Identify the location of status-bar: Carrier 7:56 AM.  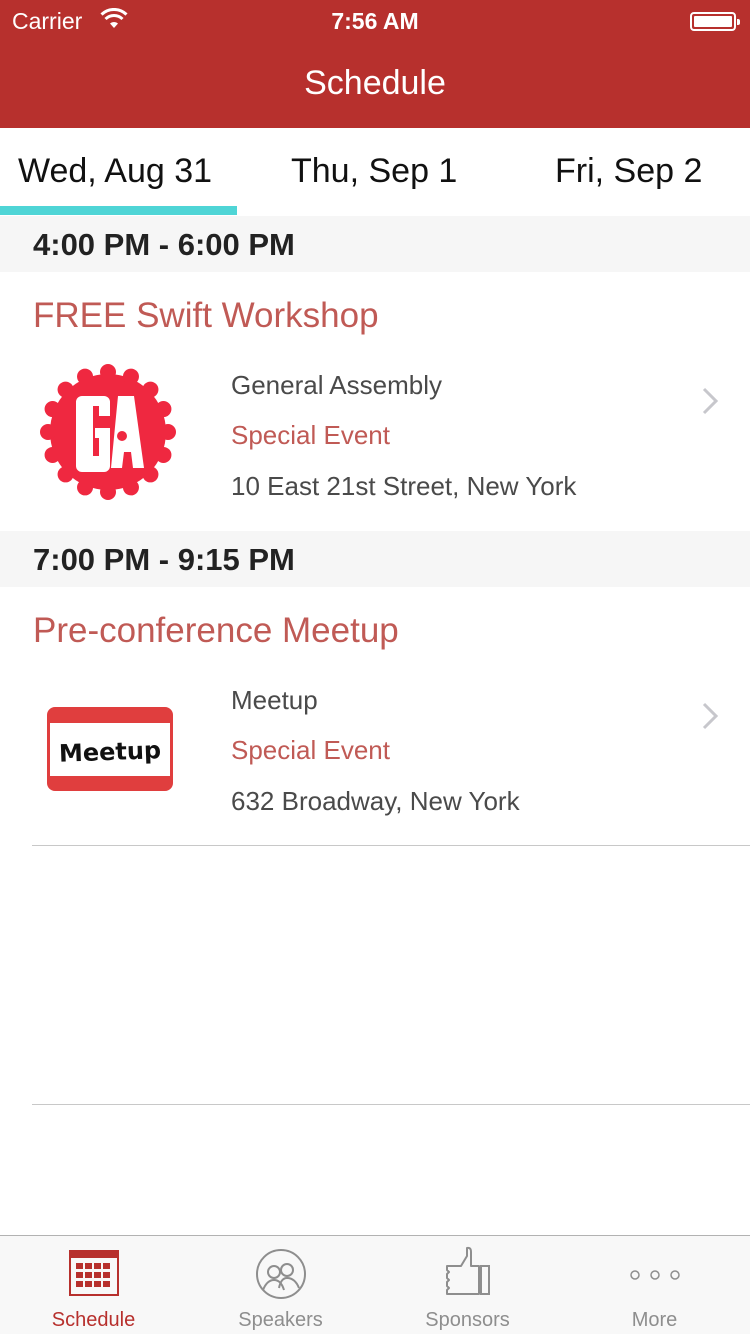
(375, 20).